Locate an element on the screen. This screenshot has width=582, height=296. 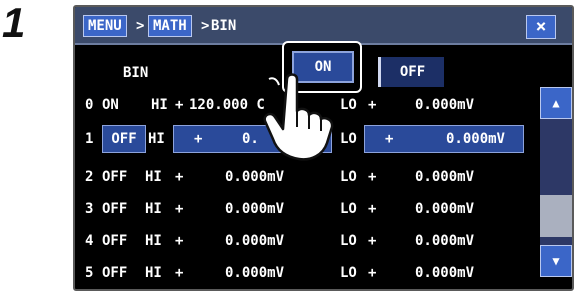
bin-off-button: OFF is located at coordinates (411, 72).